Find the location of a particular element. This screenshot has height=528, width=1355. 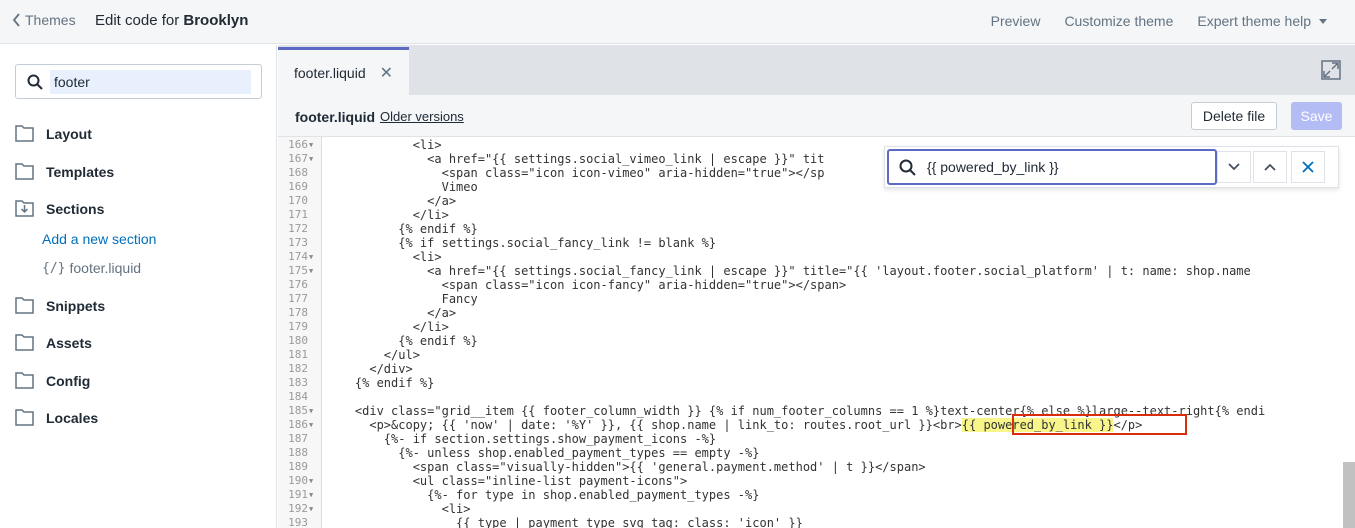

code-line: 178 </a> is located at coordinates (816, 313).